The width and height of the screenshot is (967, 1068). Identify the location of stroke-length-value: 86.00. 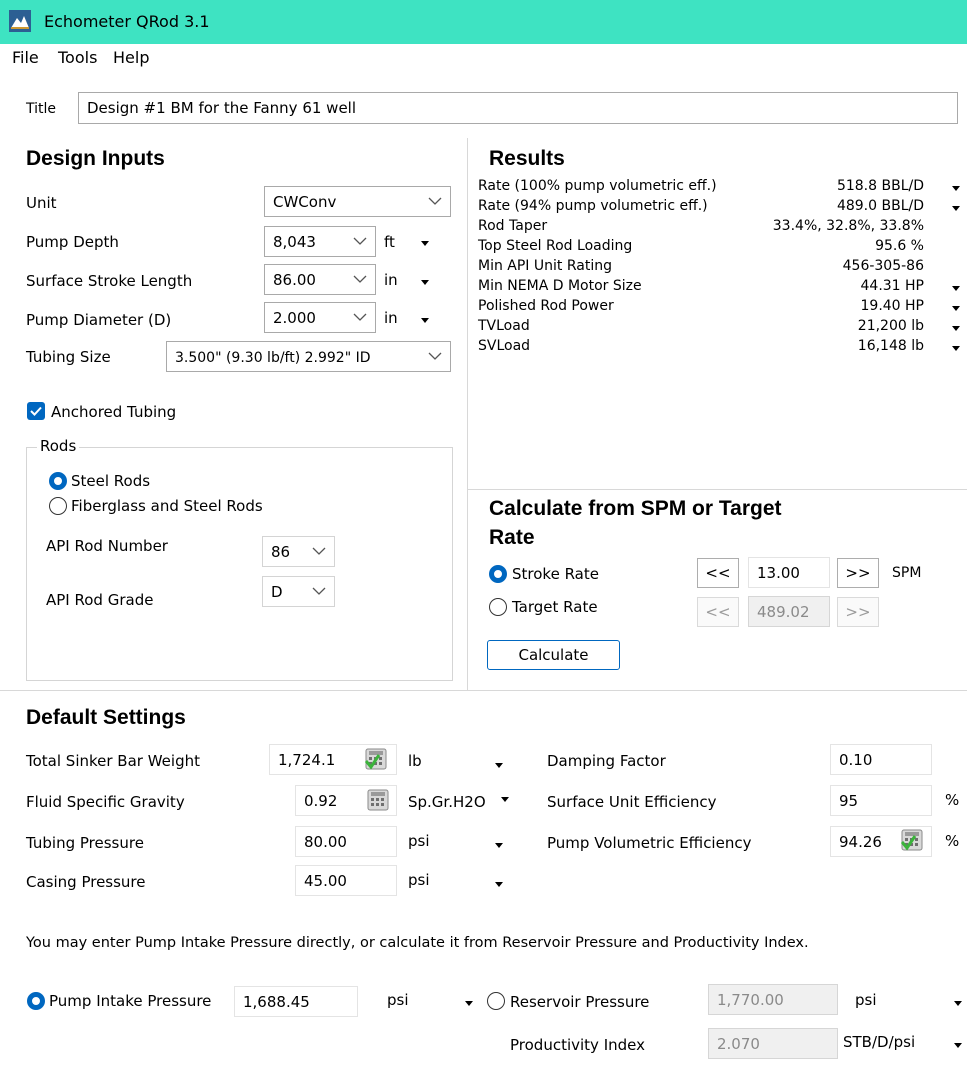
(294, 280).